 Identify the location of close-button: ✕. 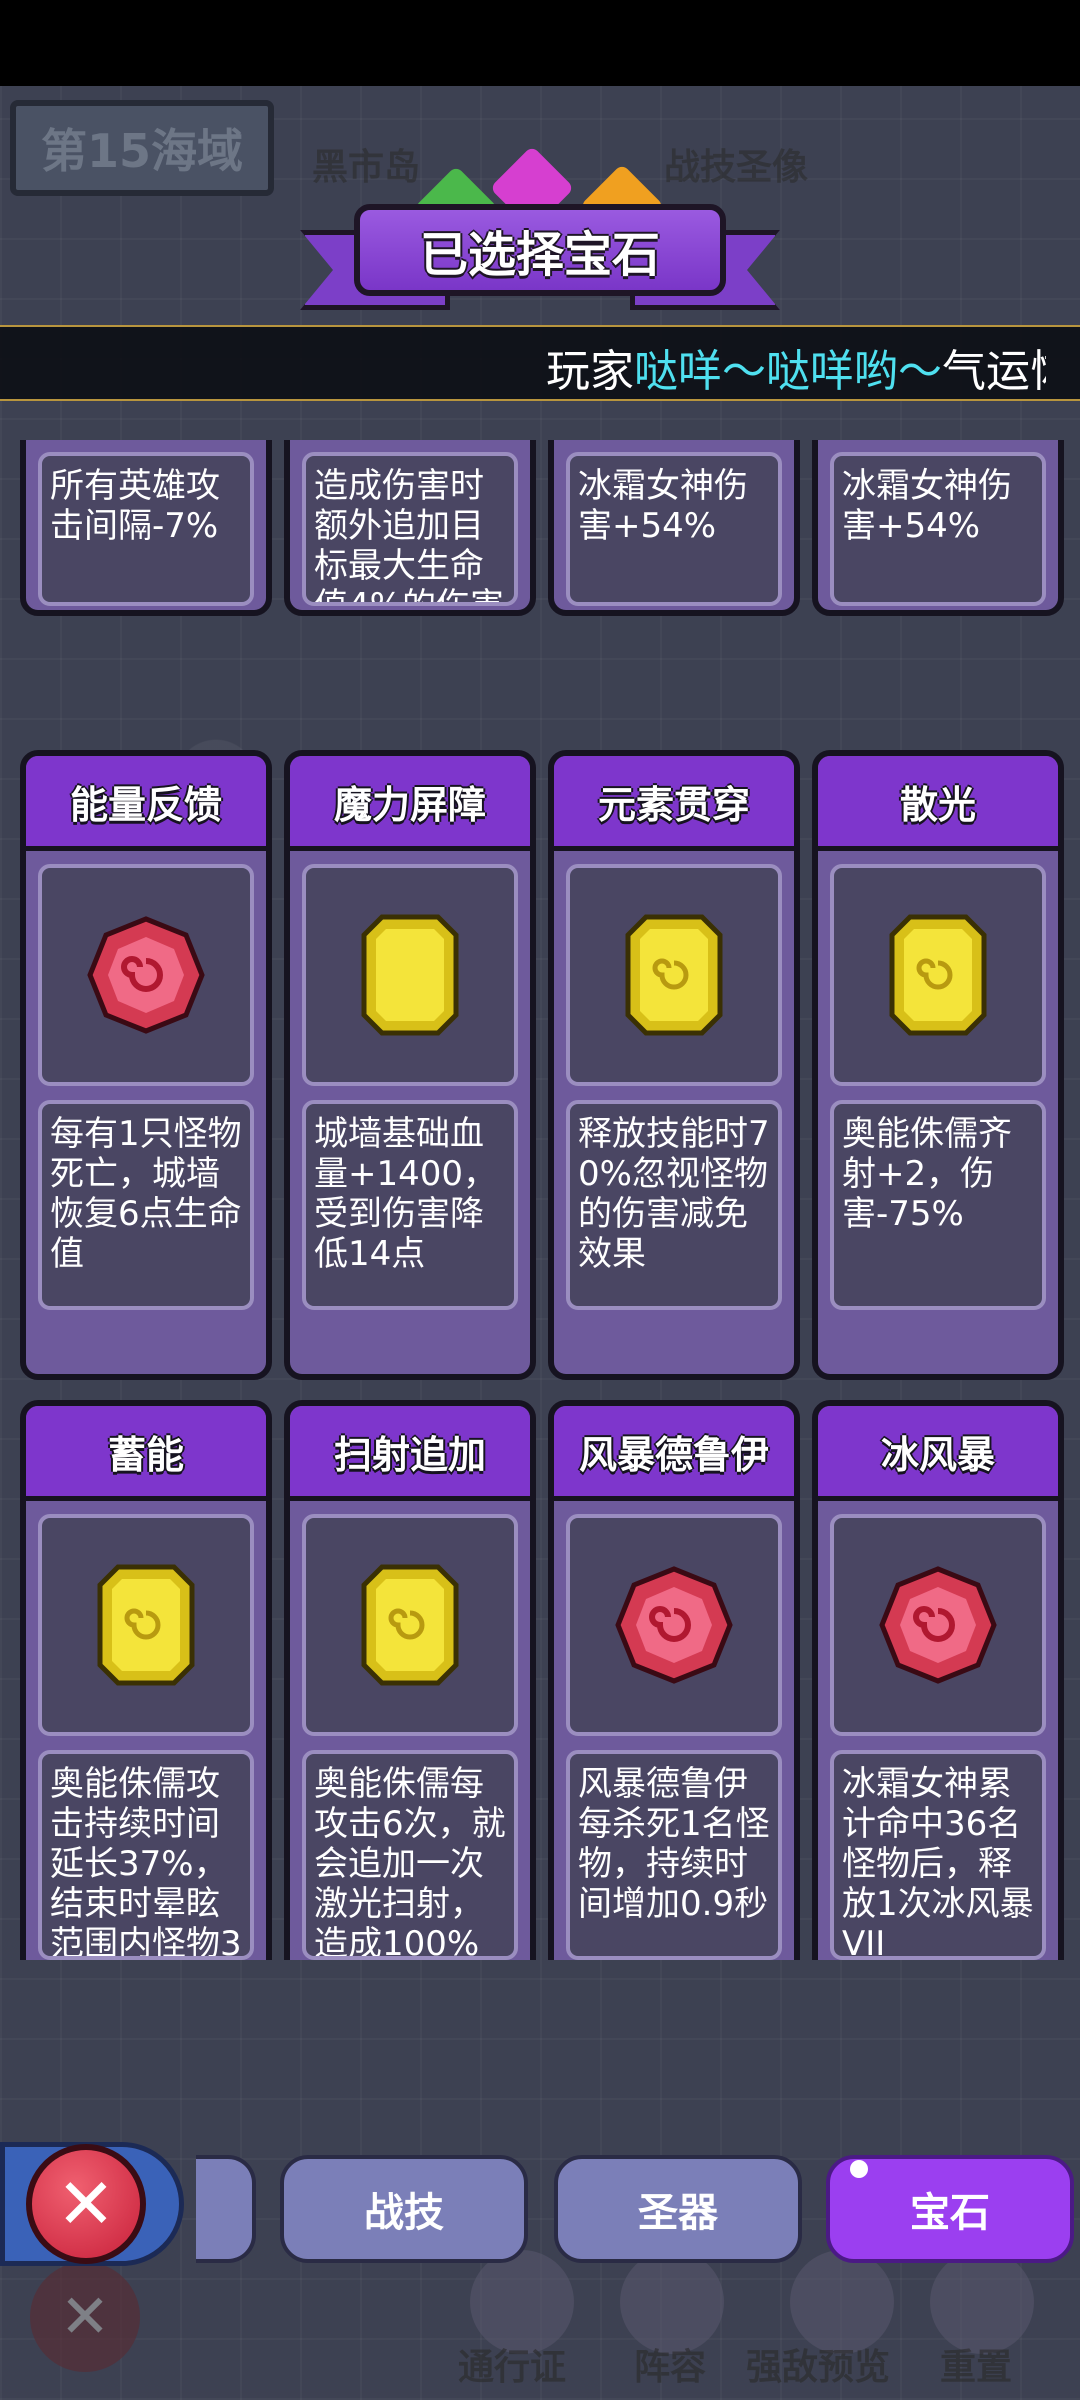
(86, 2204).